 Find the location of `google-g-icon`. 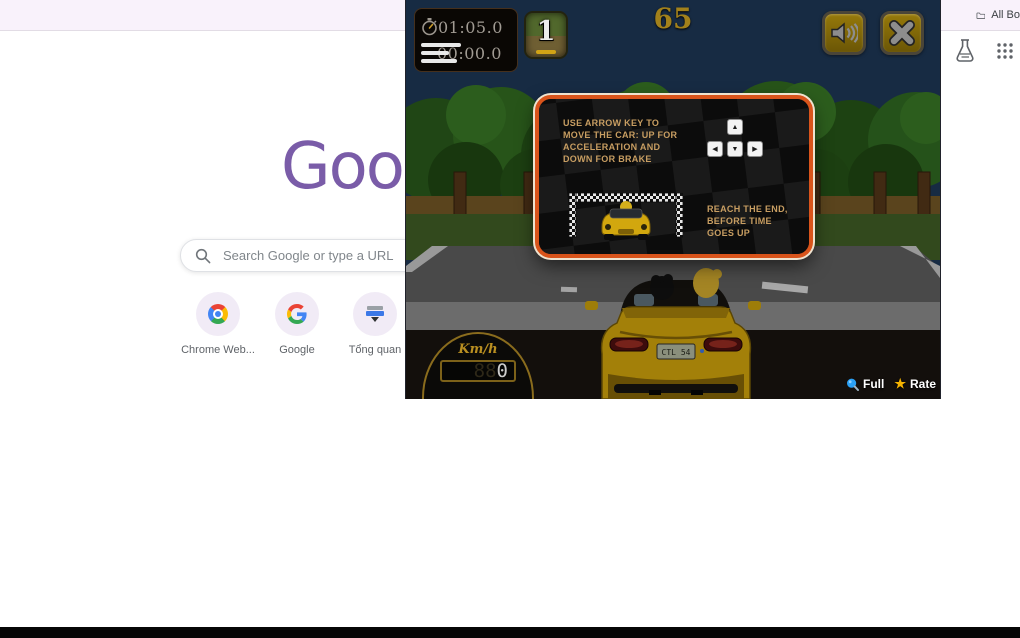

google-g-icon is located at coordinates (297, 314).